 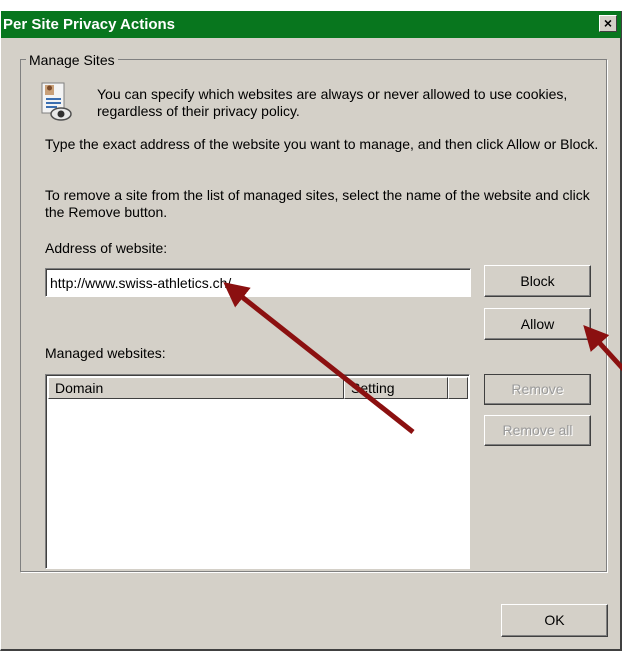 What do you see at coordinates (319, 358) in the screenshot?
I see `annotation-arrow-address` at bounding box center [319, 358].